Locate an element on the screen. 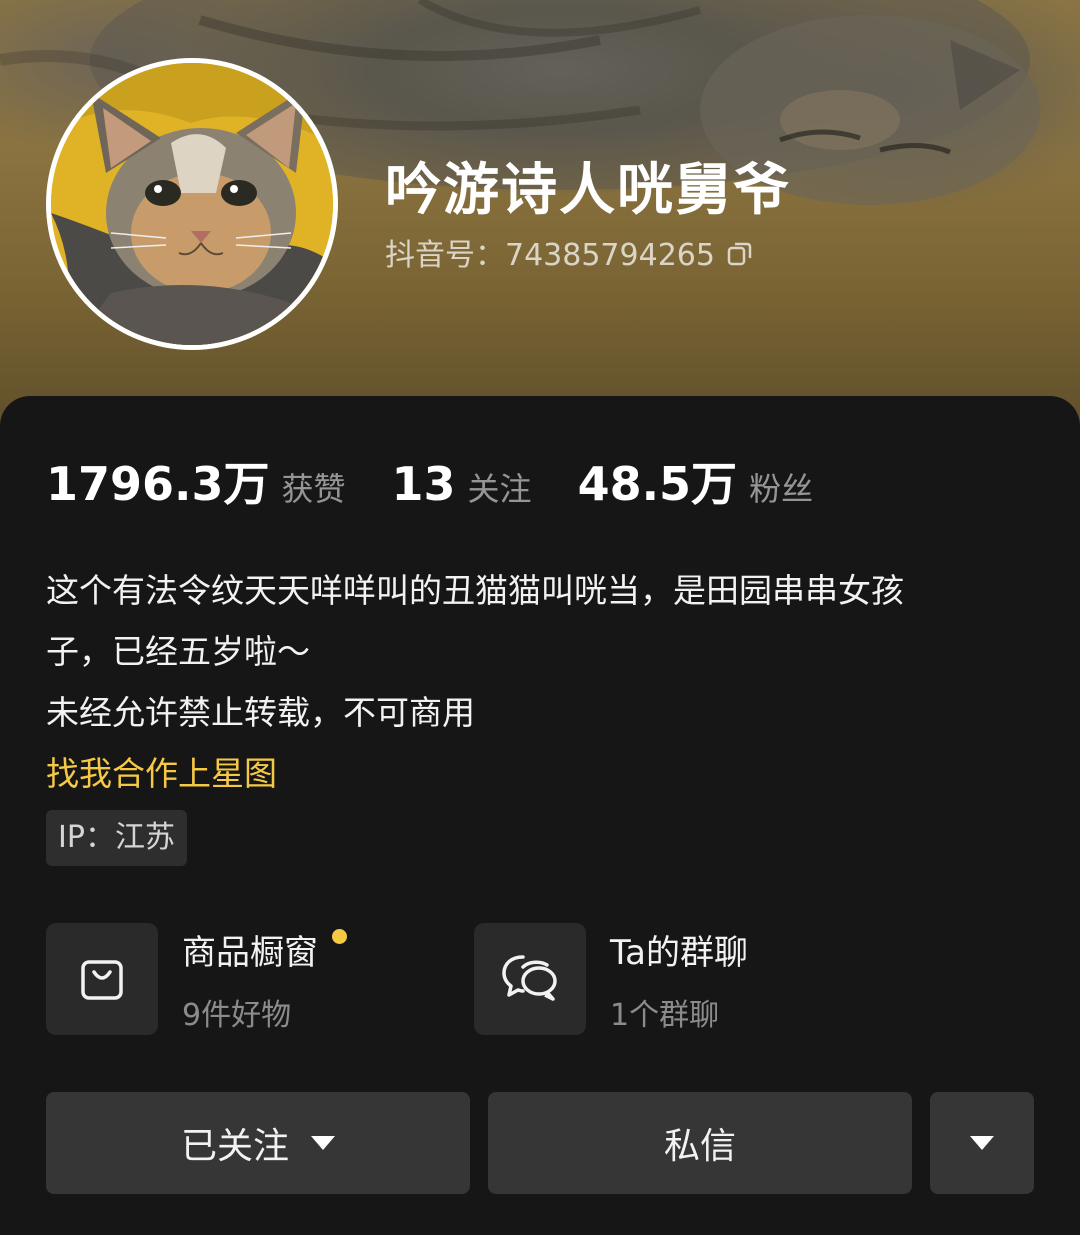 This screenshot has width=1080, height=1235. bio-line-2: 子，已经五岁啦～ is located at coordinates (178, 651).